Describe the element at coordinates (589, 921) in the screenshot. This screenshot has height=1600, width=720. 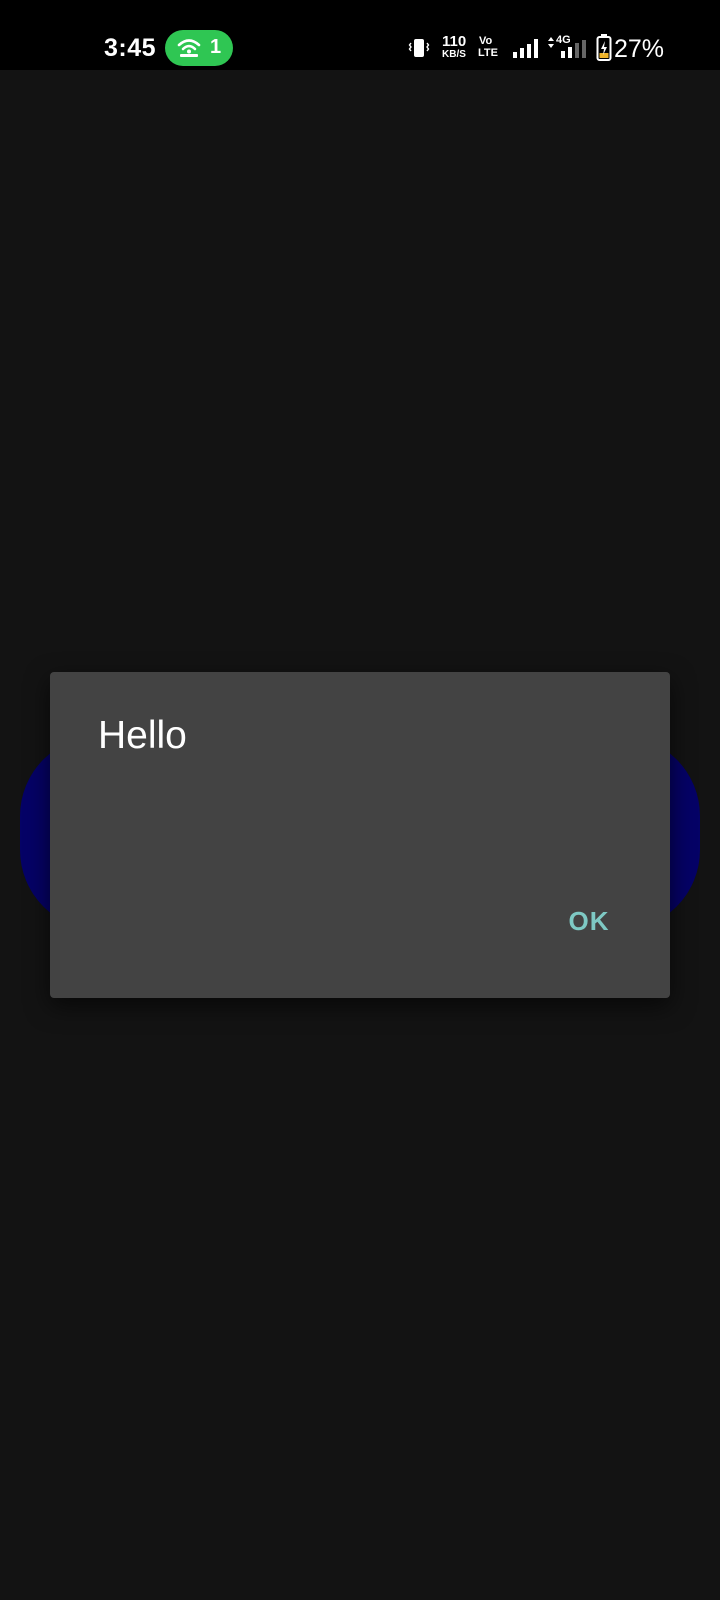
I see `ok-button: OK` at that location.